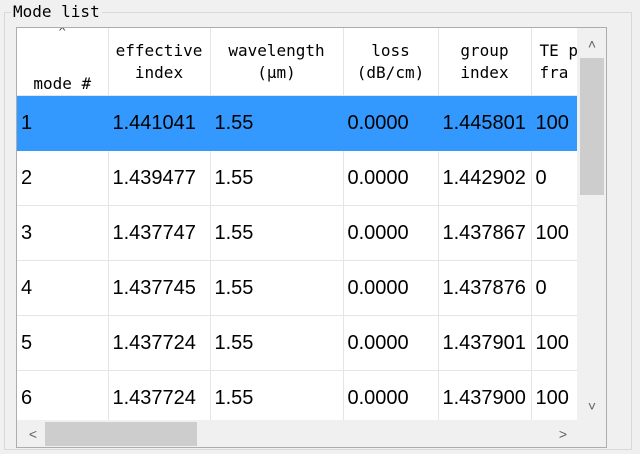  What do you see at coordinates (298, 433) in the screenshot?
I see `horizontal-scrollbar: < >` at bounding box center [298, 433].